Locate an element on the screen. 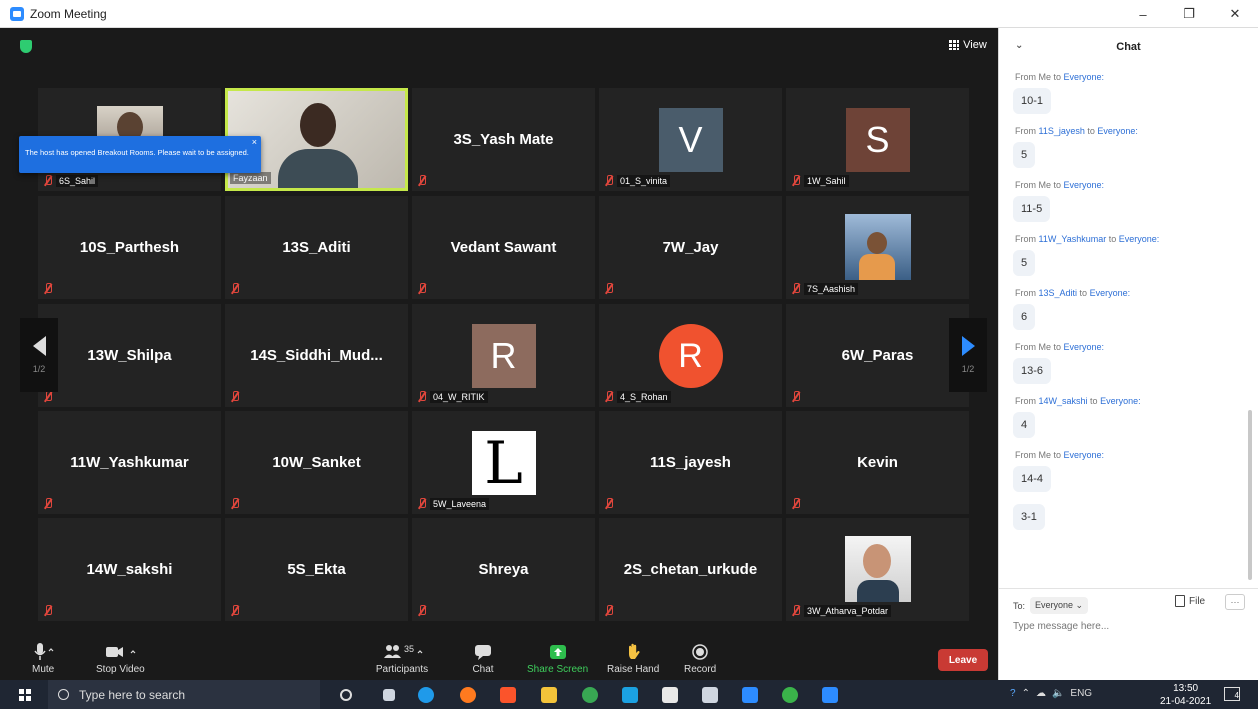  vscode-icon is located at coordinates (630, 695).